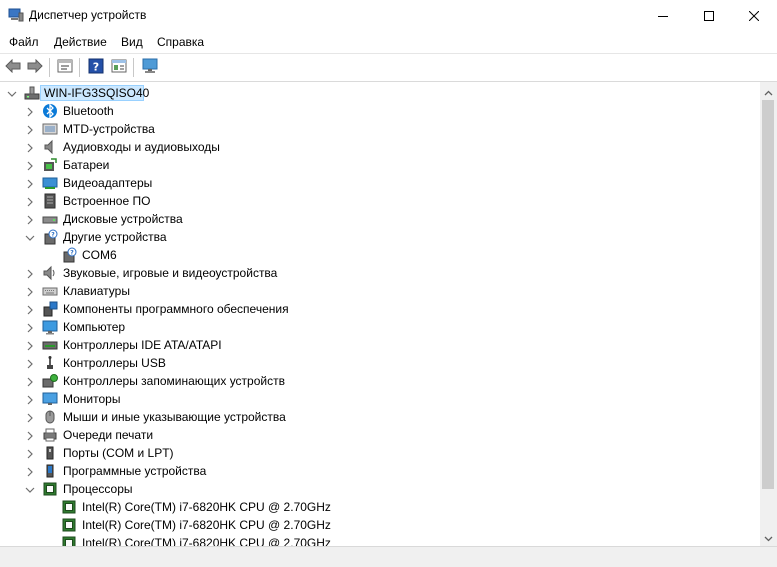 This screenshot has height=567, width=777. Describe the element at coordinates (380, 417) in the screenshot. I see `tree-category: Мыши и иные указывающие устройства` at that location.